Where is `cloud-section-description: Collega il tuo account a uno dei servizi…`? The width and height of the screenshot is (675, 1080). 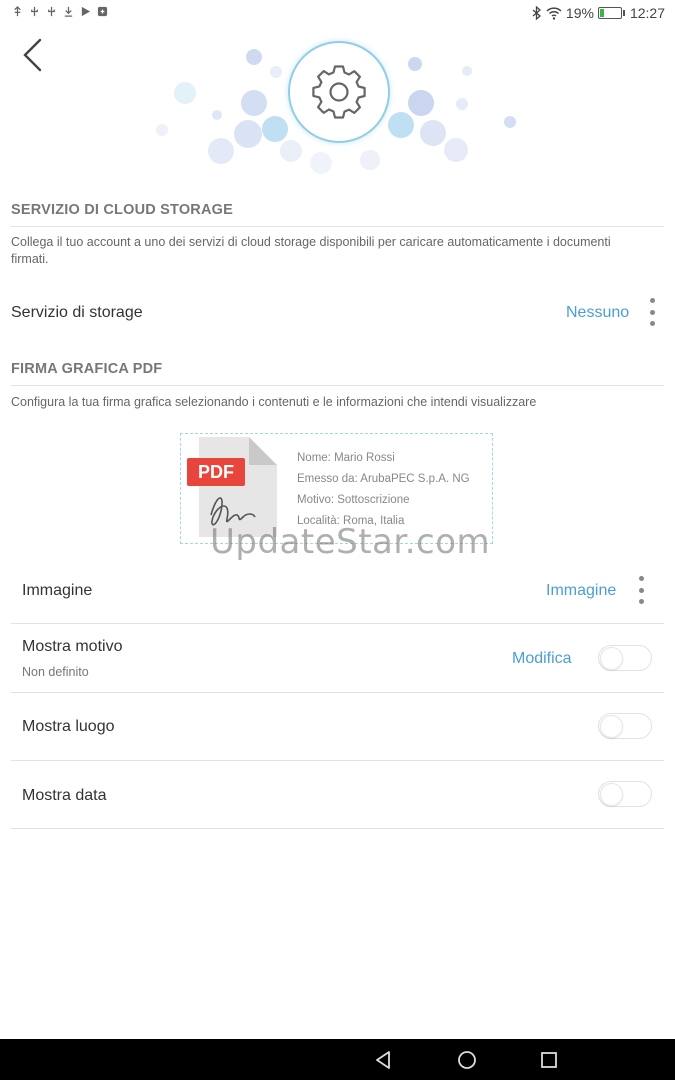 cloud-section-description: Collega il tuo account a uno dei servizi… is located at coordinates (311, 250).